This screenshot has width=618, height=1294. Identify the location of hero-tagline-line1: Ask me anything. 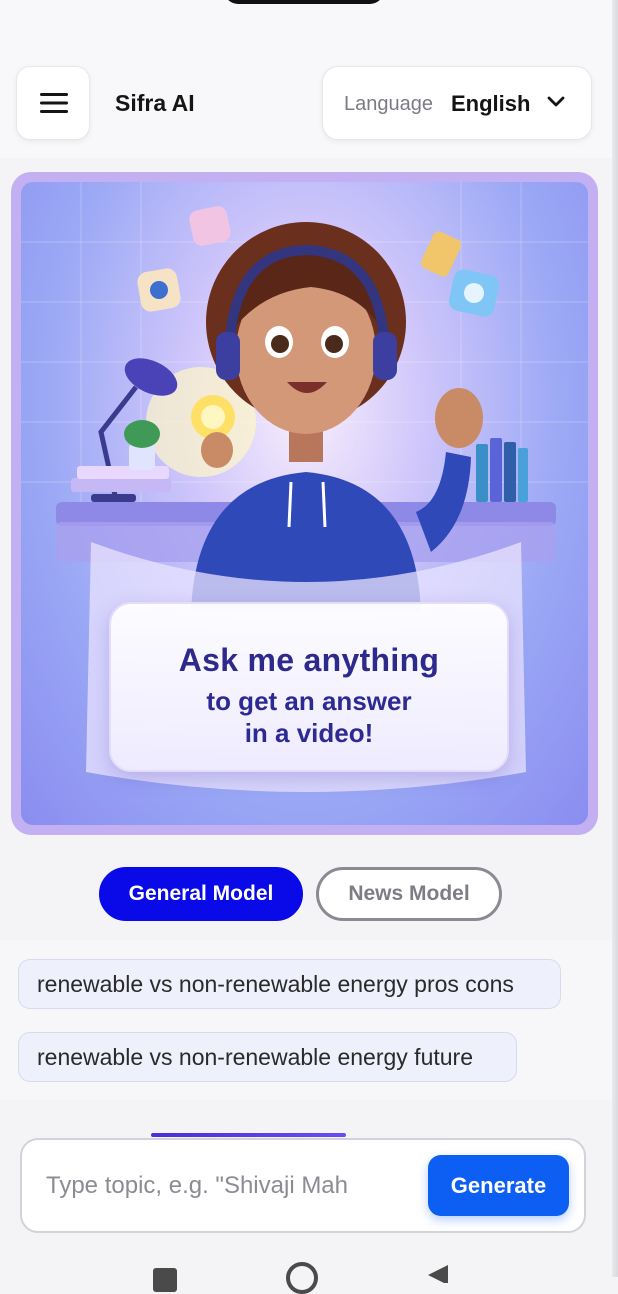
(309, 660).